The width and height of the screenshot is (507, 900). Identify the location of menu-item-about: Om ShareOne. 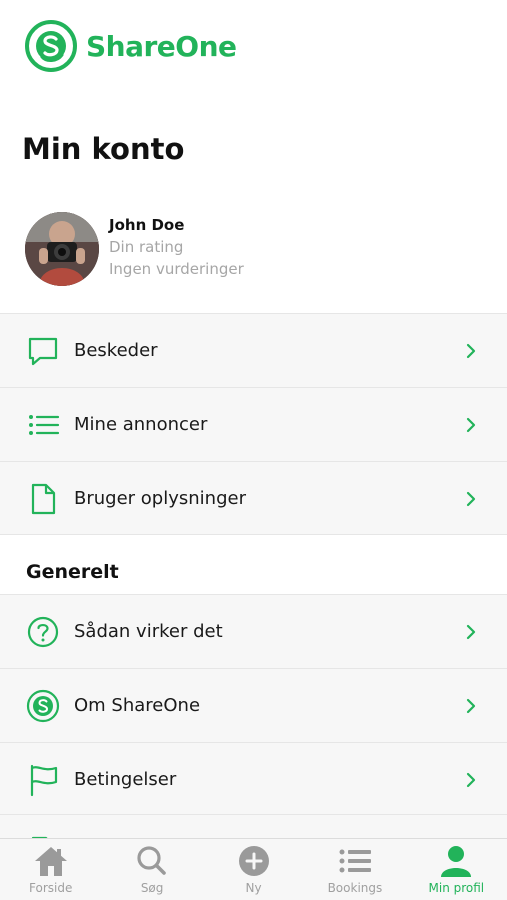
(253, 705).